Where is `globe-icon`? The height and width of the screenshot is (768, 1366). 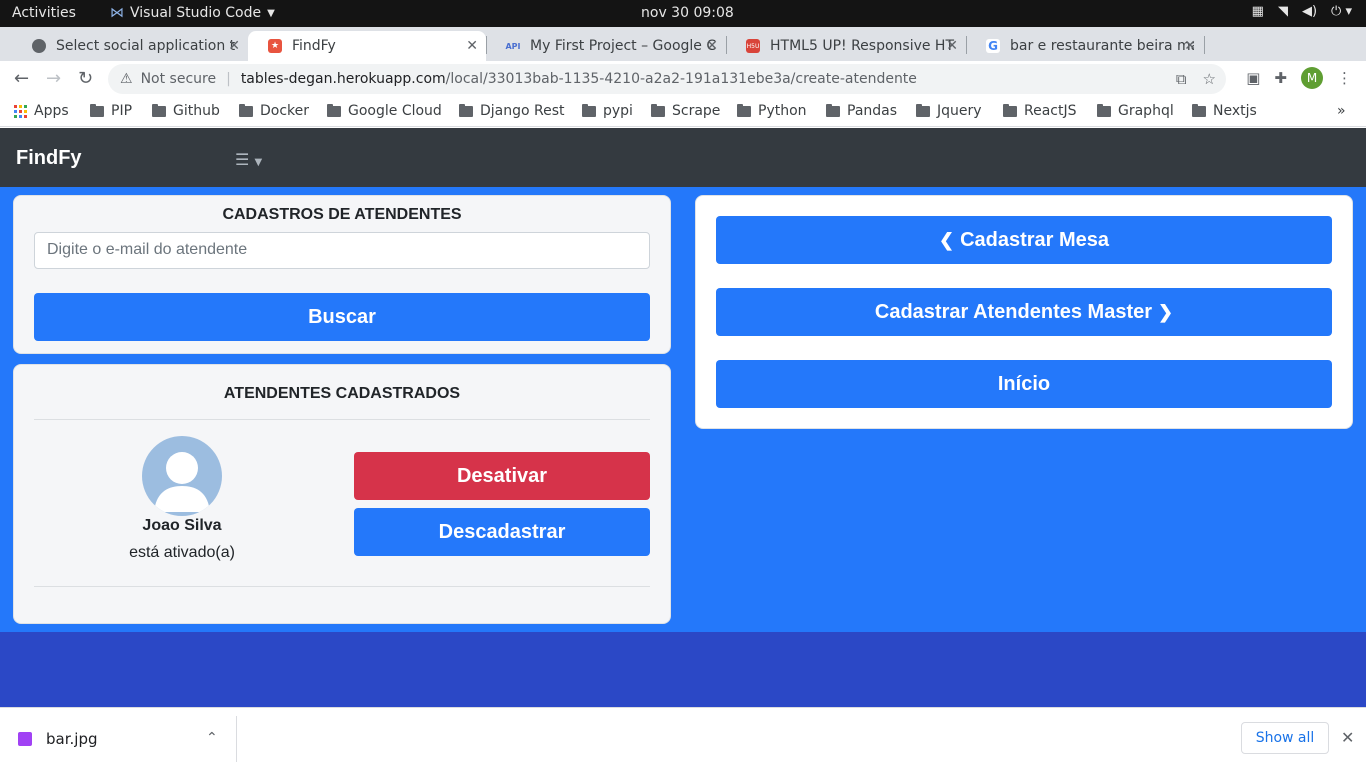
globe-icon is located at coordinates (39, 46).